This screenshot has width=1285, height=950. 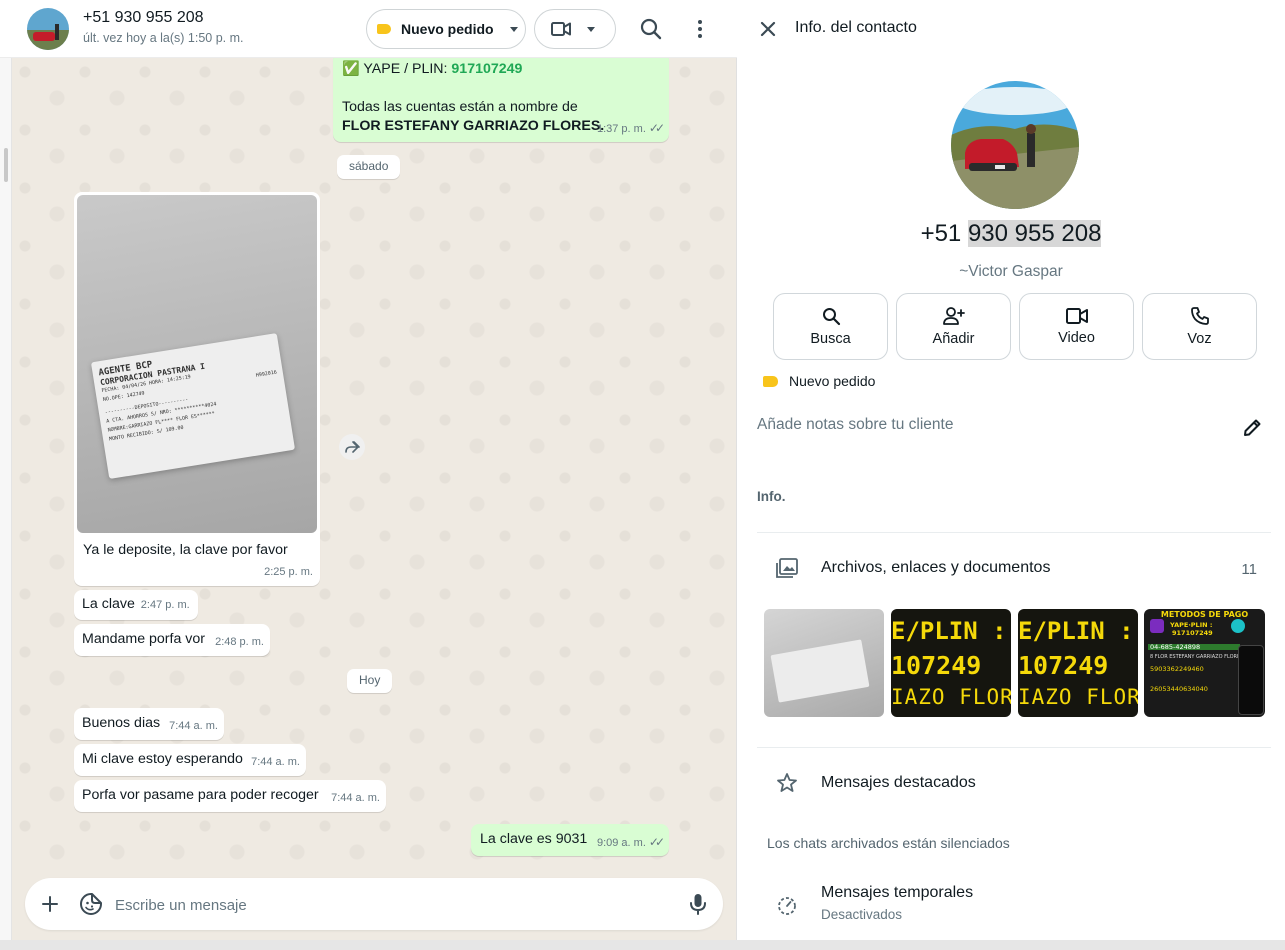 I want to click on composer-bar, so click(x=374, y=913).